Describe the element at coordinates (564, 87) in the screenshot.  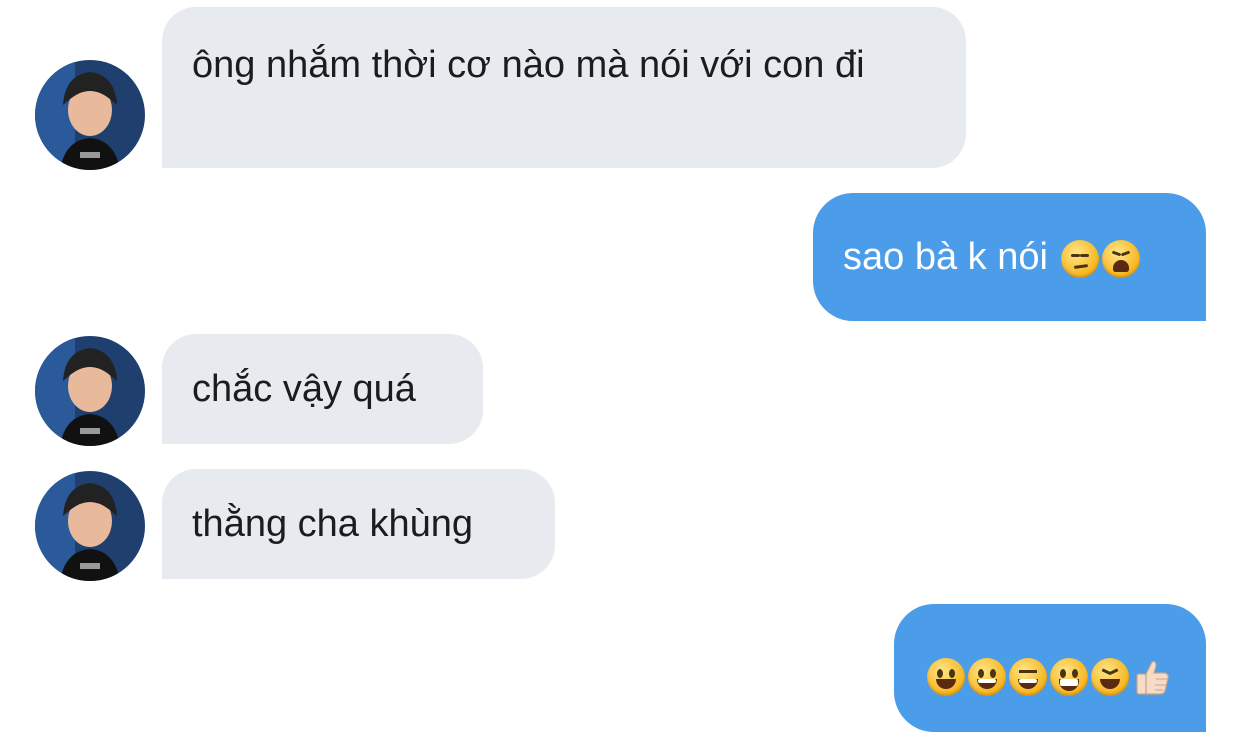
I see `message-bubble-incoming: ông nhắm thời cơ nào mà nói với con đi` at that location.